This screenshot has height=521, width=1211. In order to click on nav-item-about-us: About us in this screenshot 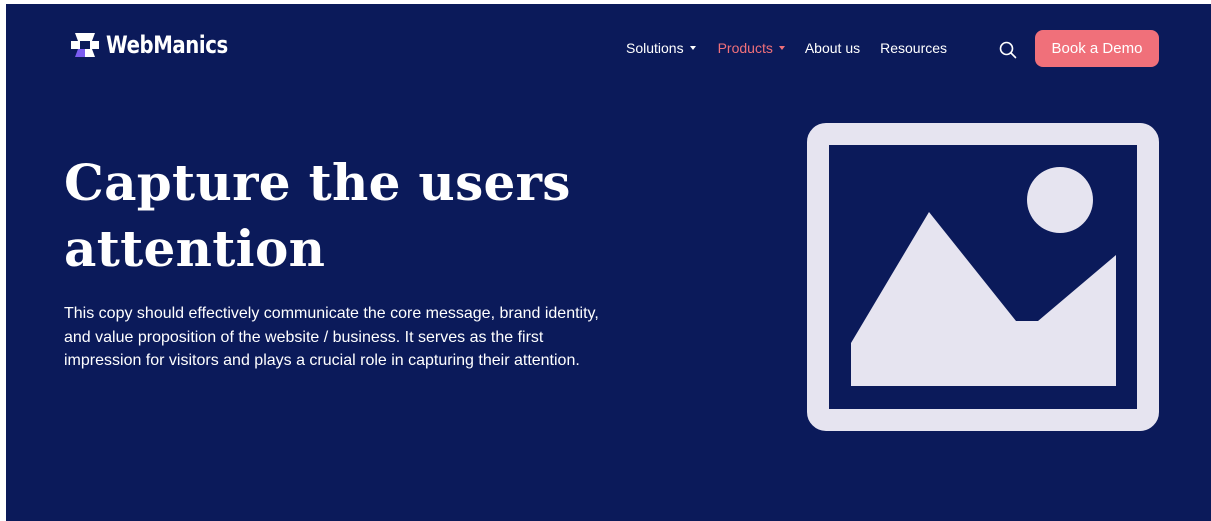, I will do `click(832, 48)`.